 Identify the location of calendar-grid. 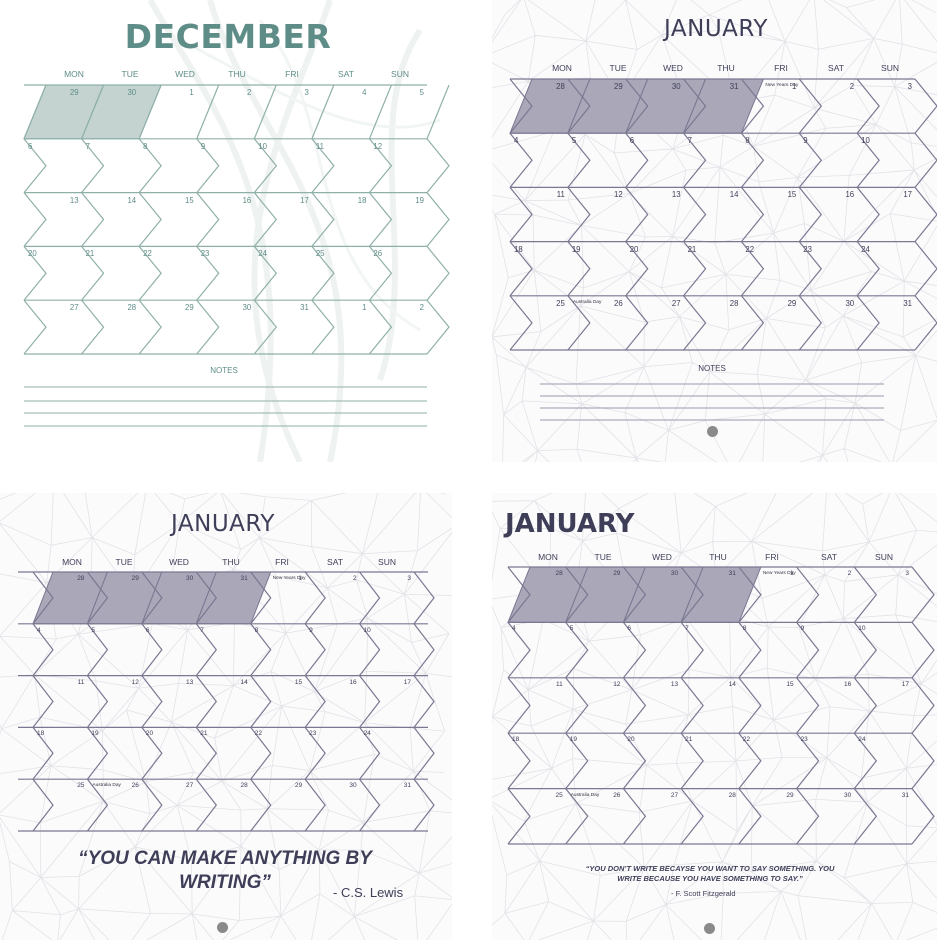
(236, 219).